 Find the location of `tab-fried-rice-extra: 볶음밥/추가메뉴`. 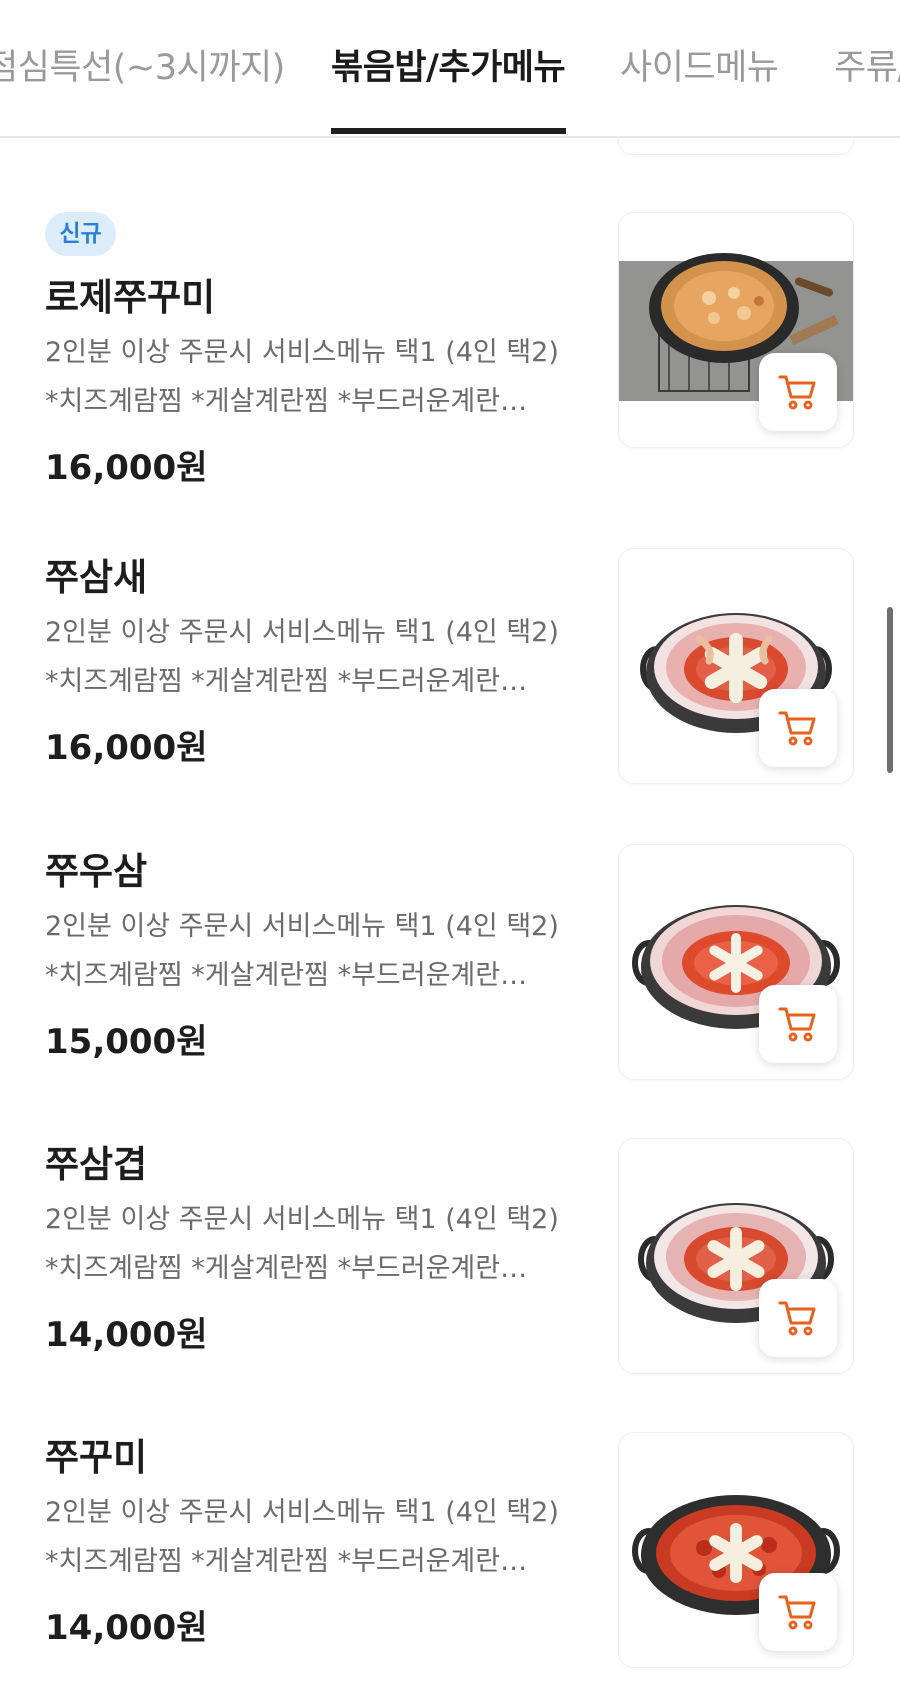

tab-fried-rice-extra: 볶음밥/추가메뉴 is located at coordinates (448, 68).